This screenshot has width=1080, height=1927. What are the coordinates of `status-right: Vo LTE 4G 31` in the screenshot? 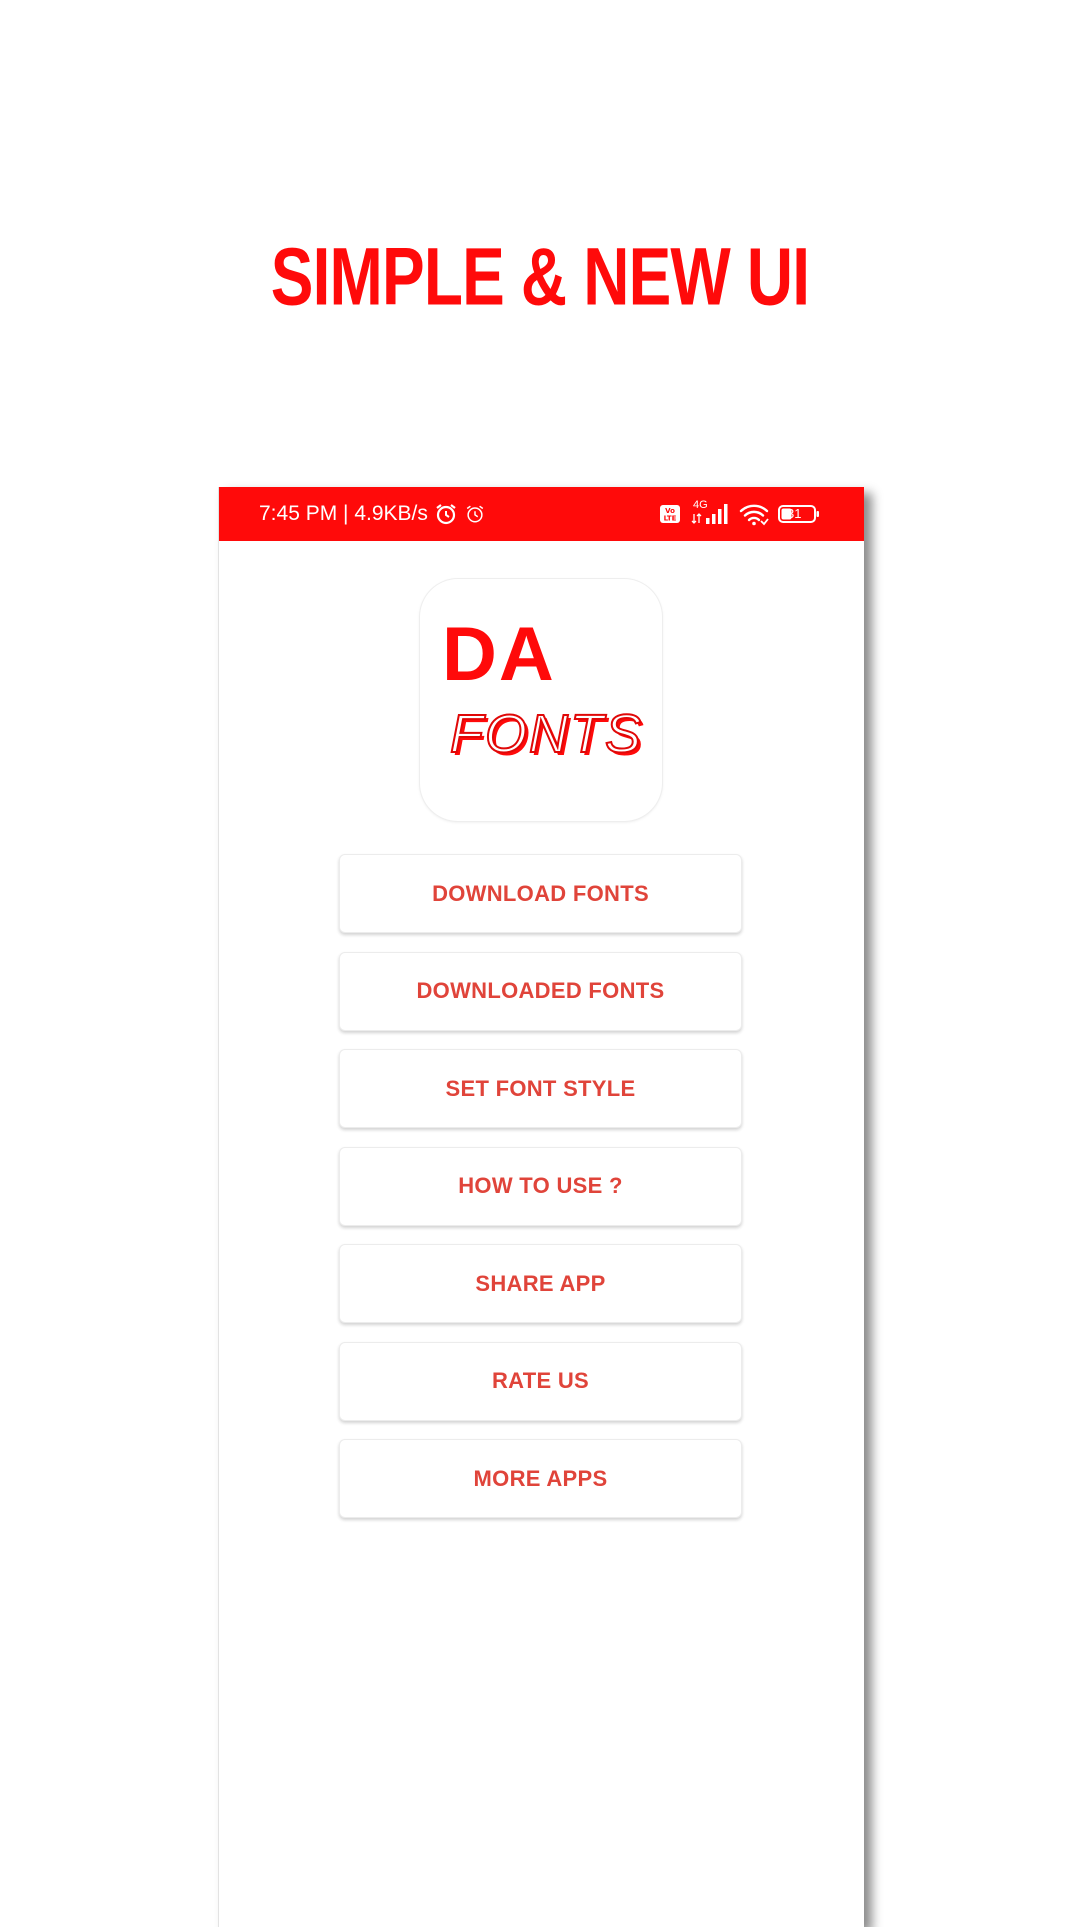 It's located at (739, 514).